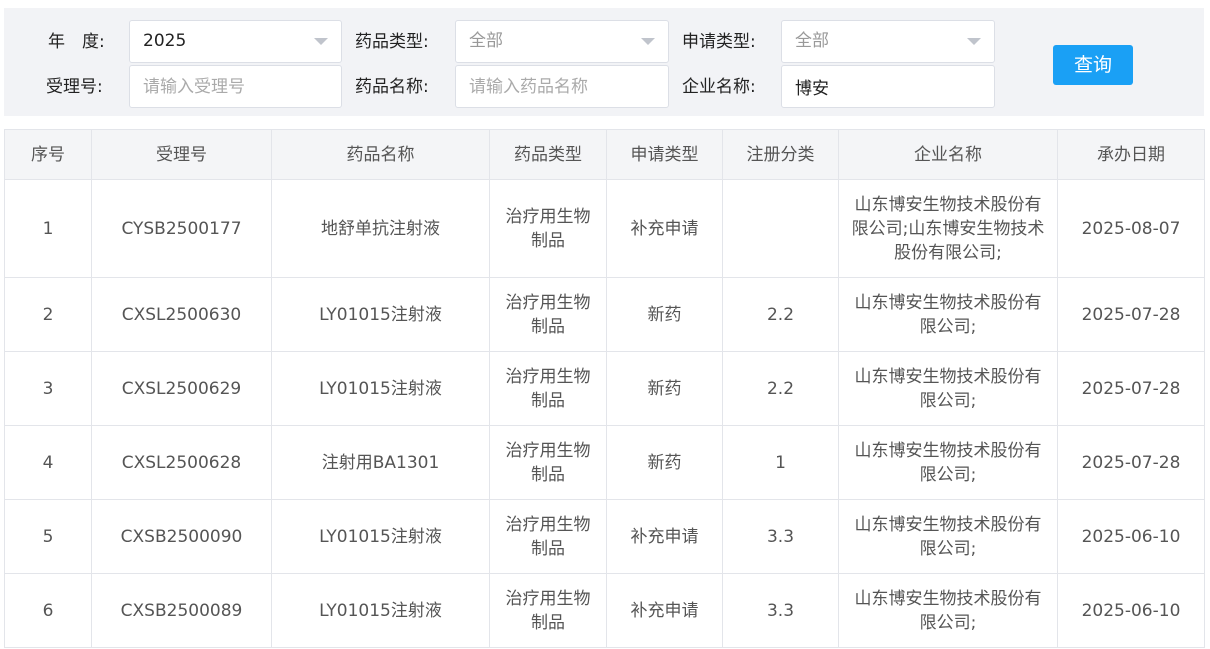 The image size is (1210, 649). What do you see at coordinates (74, 87) in the screenshot?
I see `accept-no-label: 受理号:` at bounding box center [74, 87].